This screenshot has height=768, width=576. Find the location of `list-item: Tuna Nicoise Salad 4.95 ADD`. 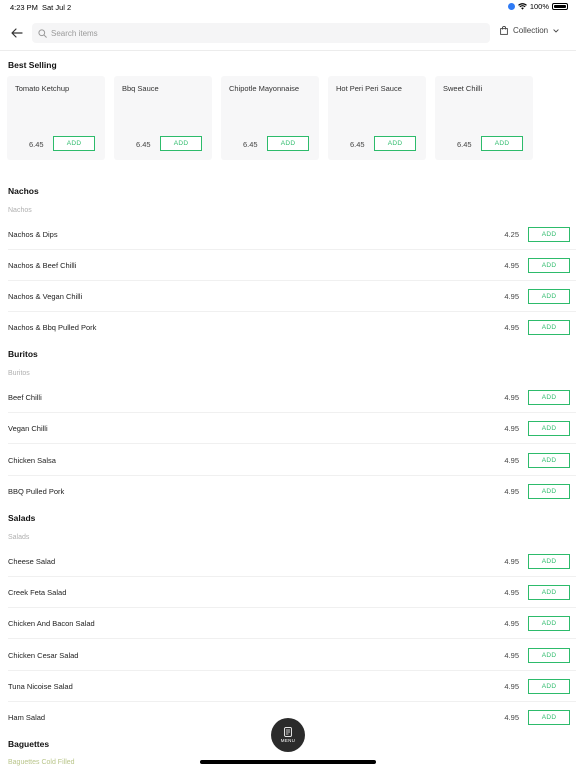

list-item: Tuna Nicoise Salad 4.95 ADD is located at coordinates (288, 686).